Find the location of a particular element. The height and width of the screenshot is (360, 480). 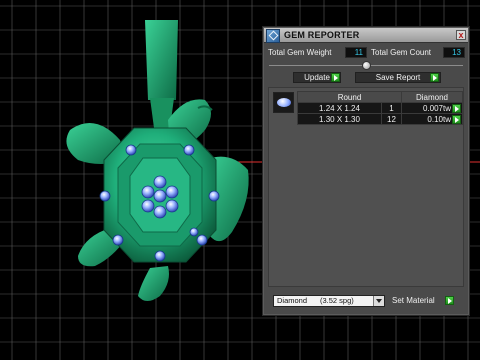

gem-count-cell: 12 is located at coordinates (391, 119).